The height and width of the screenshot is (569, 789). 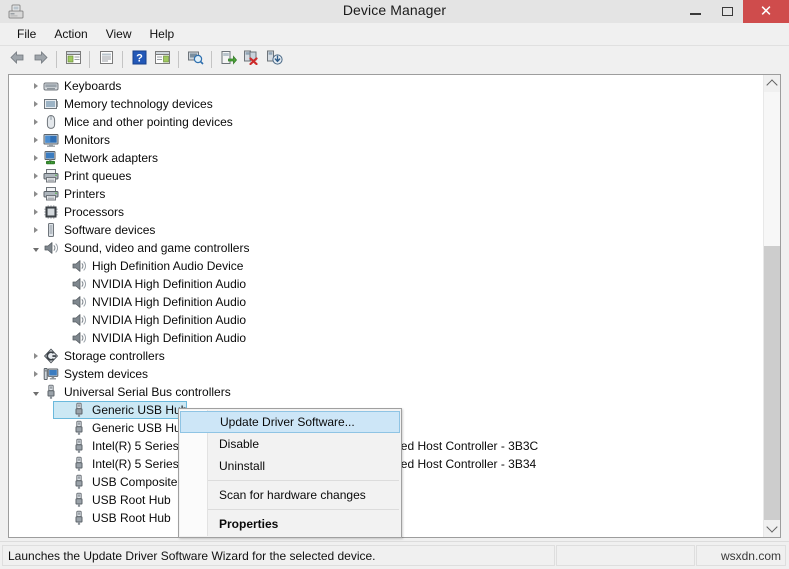 I want to click on close-button: ✕, so click(x=766, y=11).